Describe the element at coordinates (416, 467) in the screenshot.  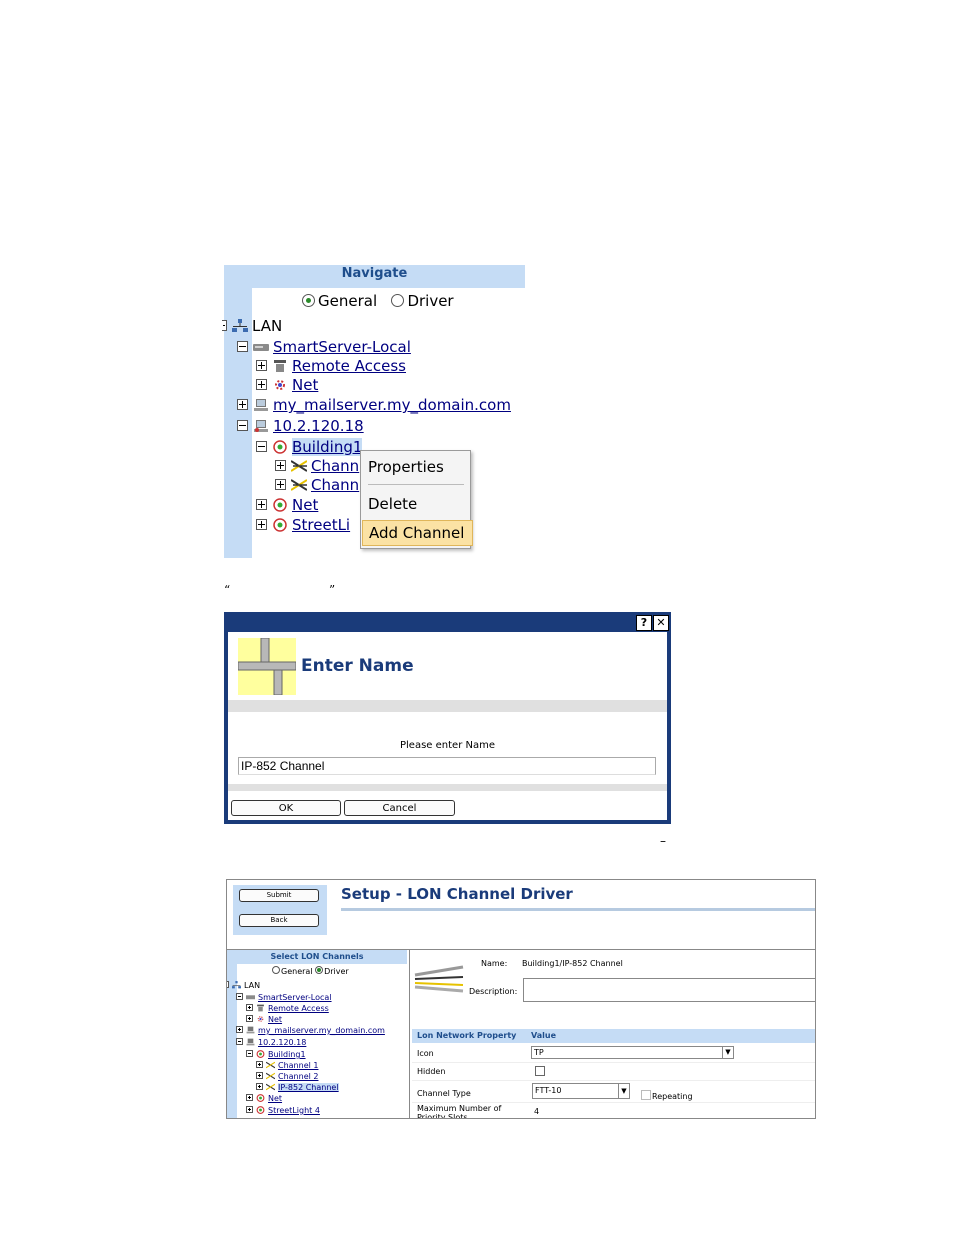
I see `menu-item-properties: Properties` at that location.